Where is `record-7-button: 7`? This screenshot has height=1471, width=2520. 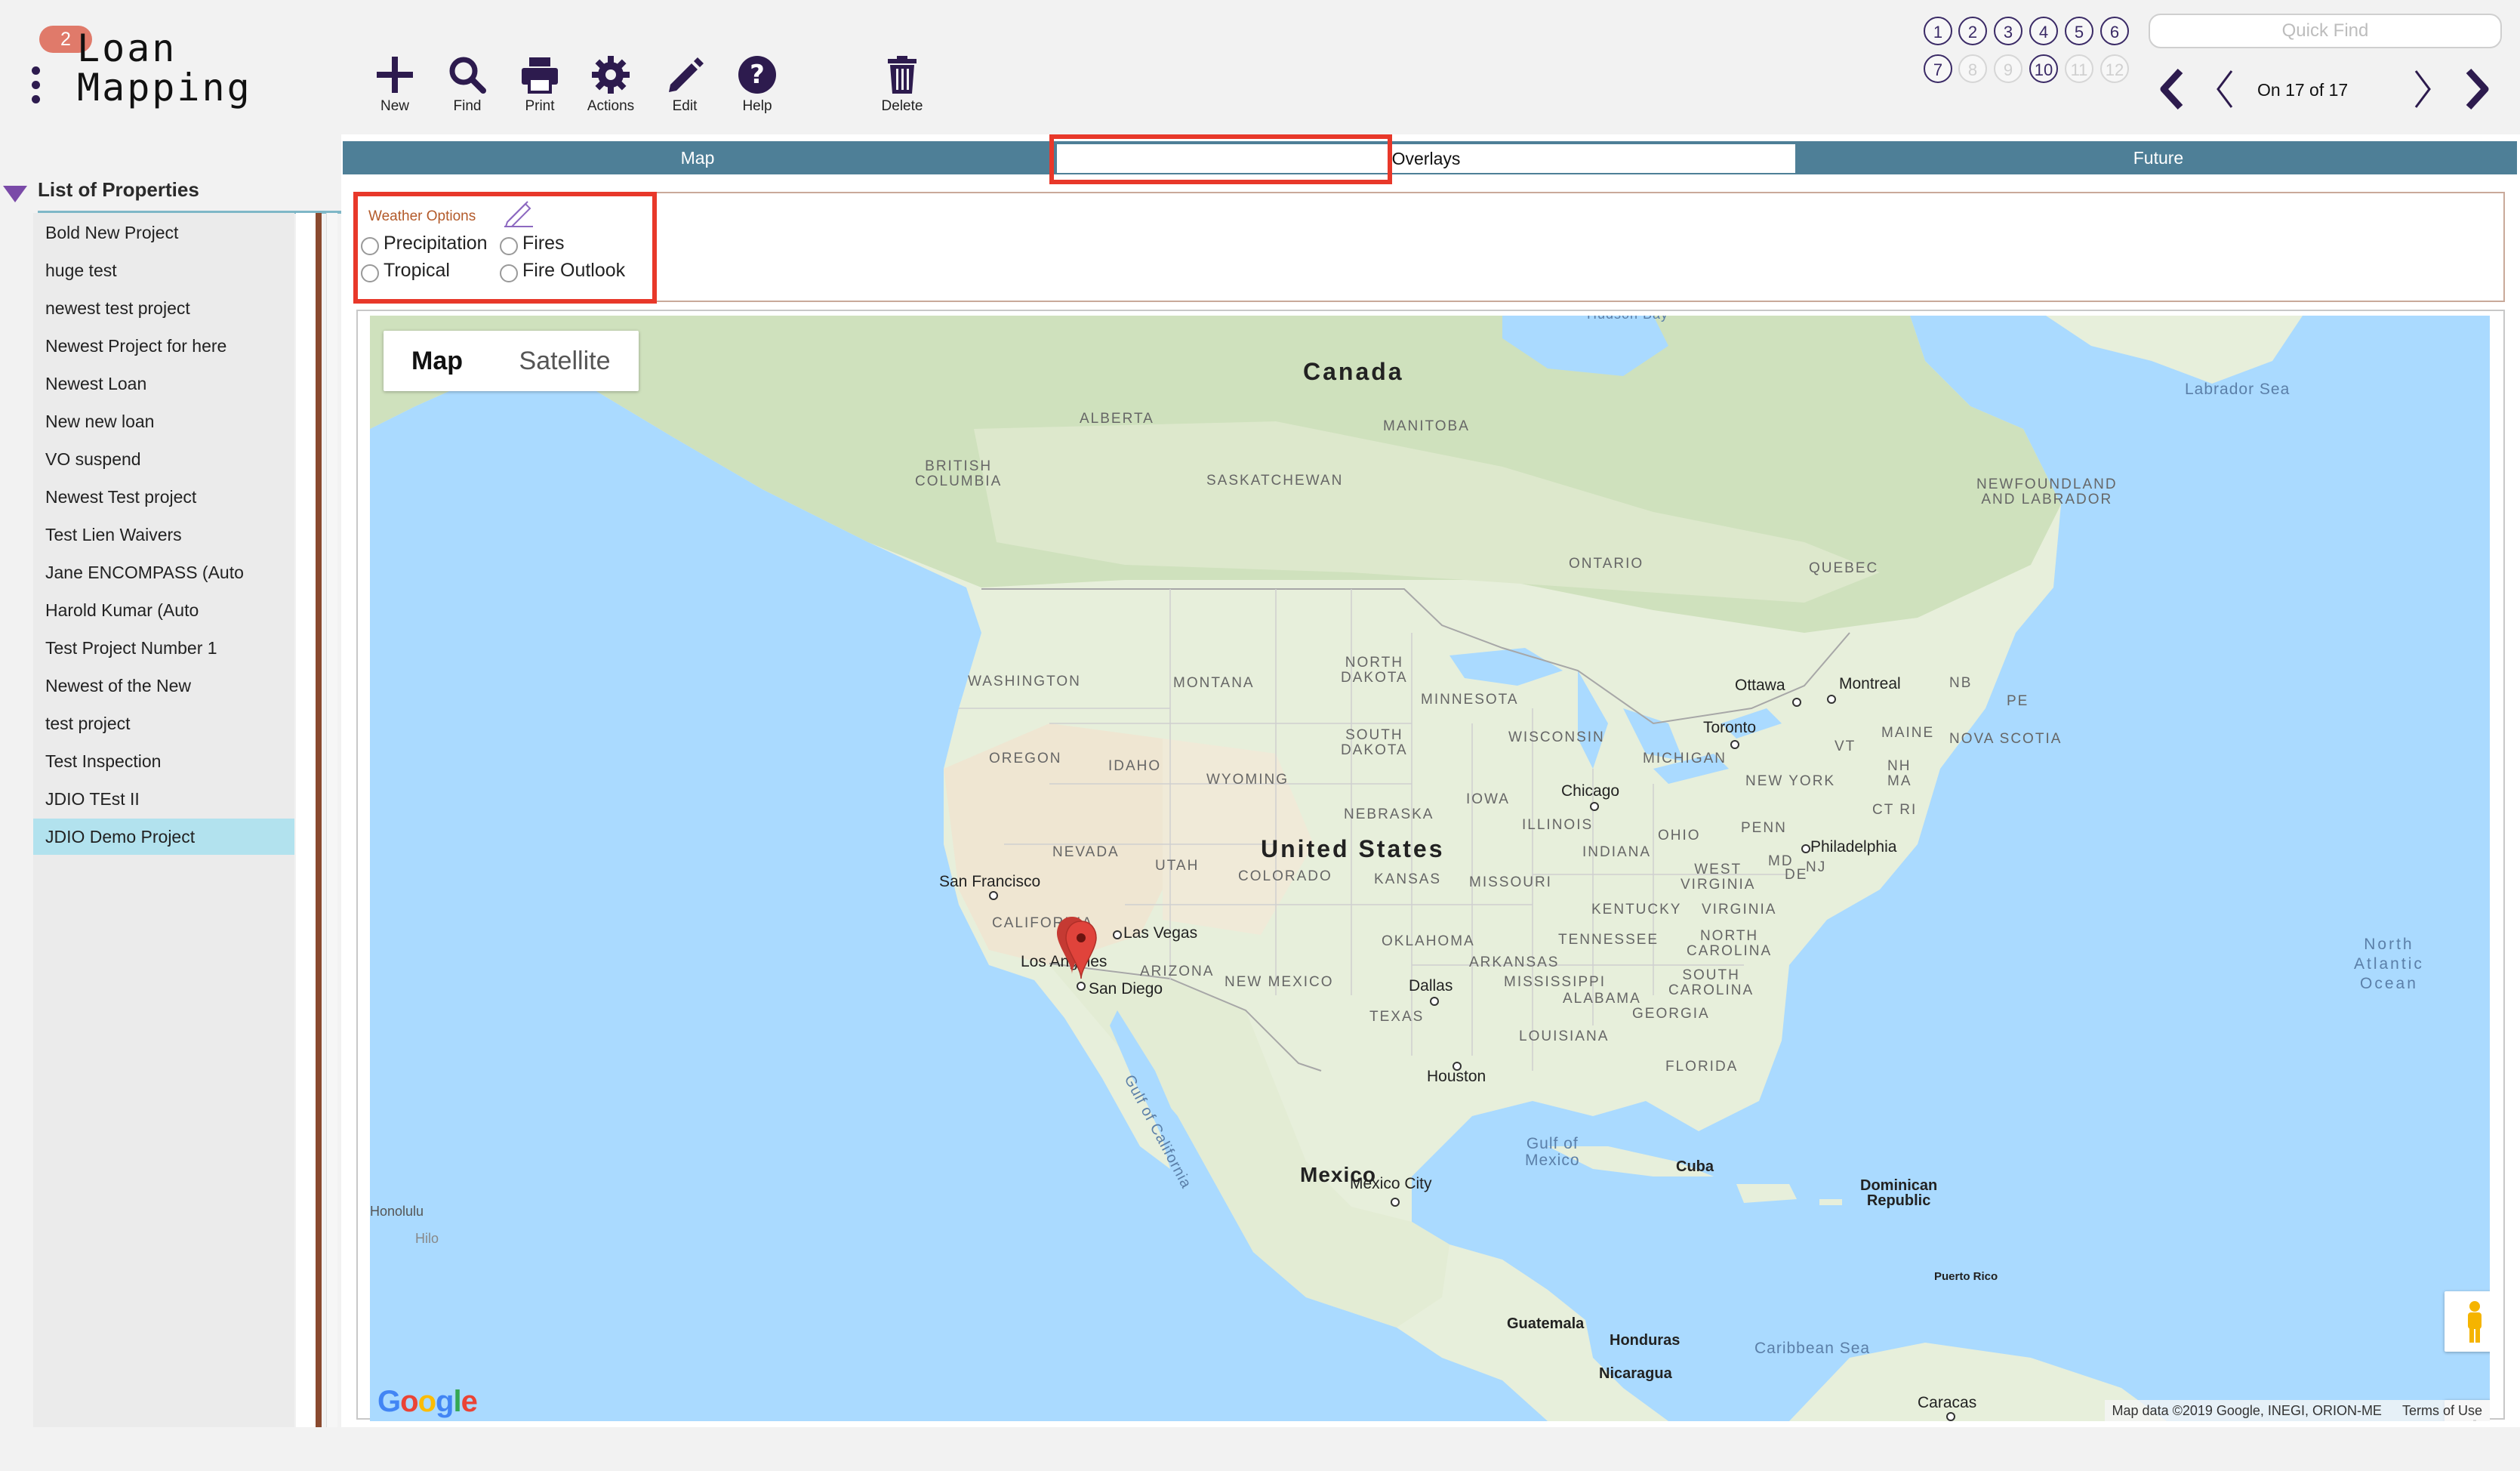 record-7-button: 7 is located at coordinates (1938, 68).